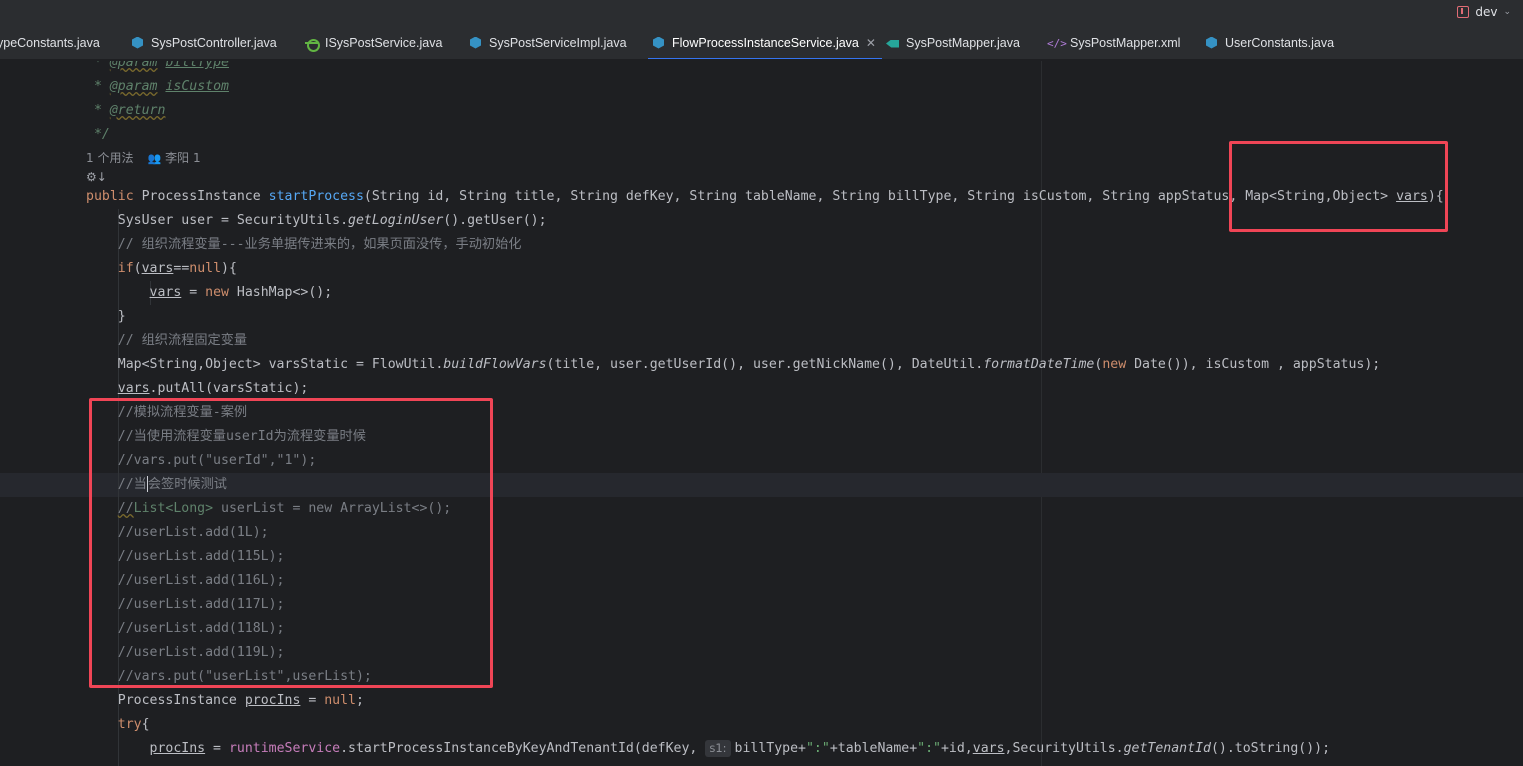 The height and width of the screenshot is (766, 1523). I want to click on editor-gutter, so click(43, 413).